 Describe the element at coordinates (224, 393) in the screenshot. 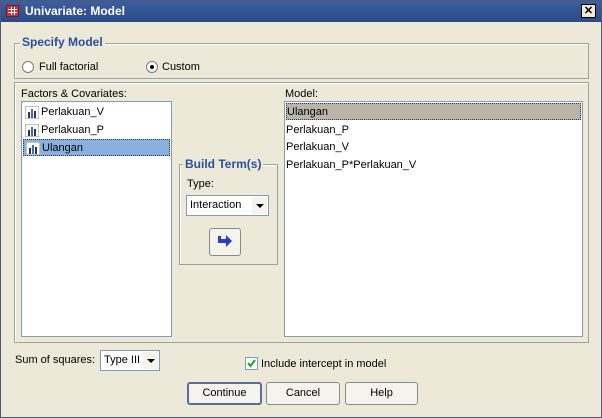

I see `continue-button: Continue` at that location.